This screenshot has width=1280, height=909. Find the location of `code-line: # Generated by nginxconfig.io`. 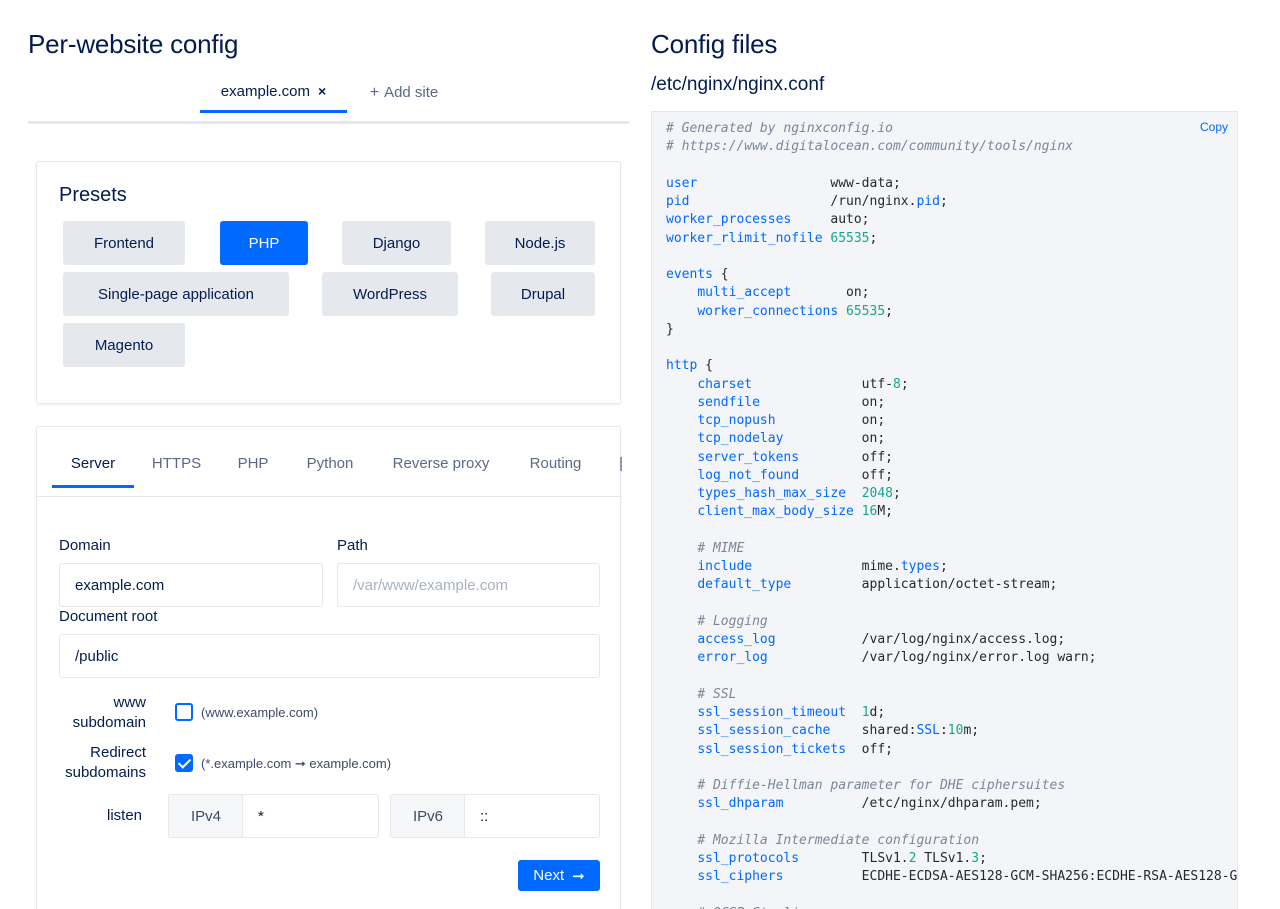

code-line: # Generated by nginxconfig.io is located at coordinates (779, 128).